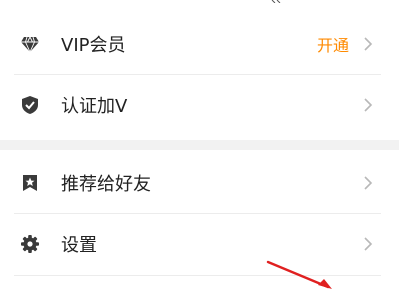 The width and height of the screenshot is (399, 289). Describe the element at coordinates (276, 1) in the screenshot. I see `cropped-mark-icon` at that location.